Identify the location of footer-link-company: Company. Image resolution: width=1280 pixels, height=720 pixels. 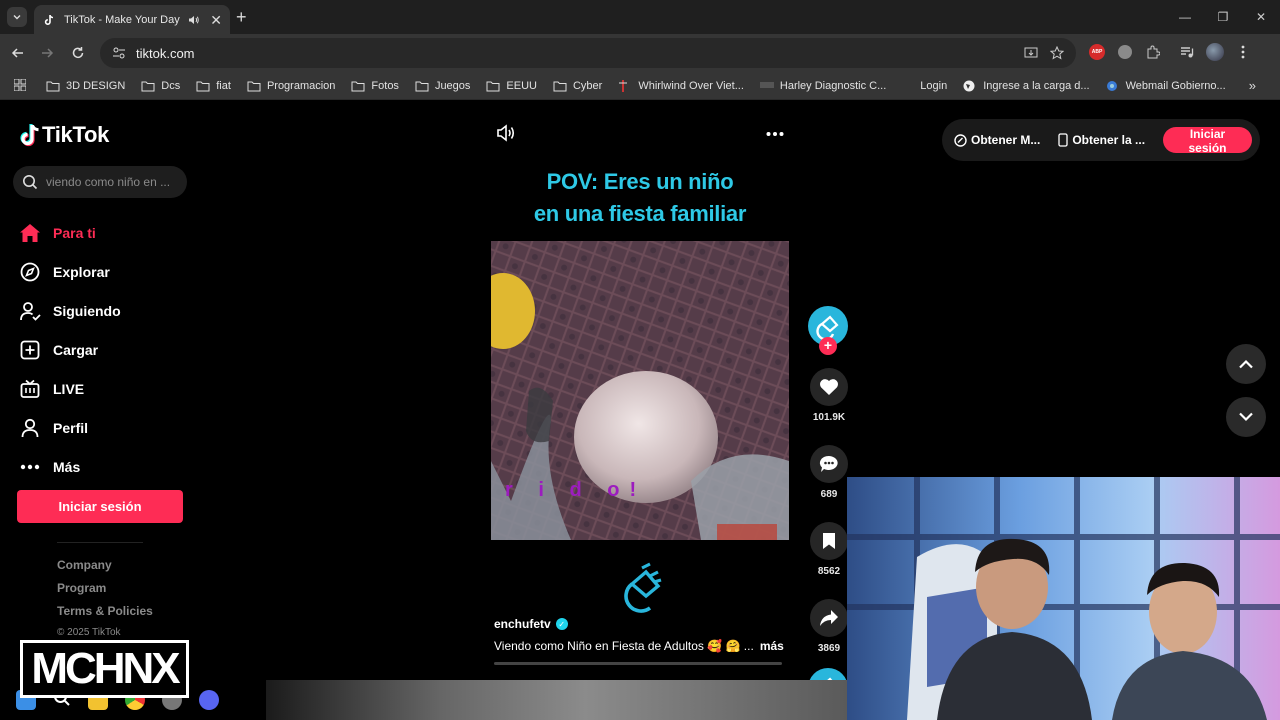
(105, 569).